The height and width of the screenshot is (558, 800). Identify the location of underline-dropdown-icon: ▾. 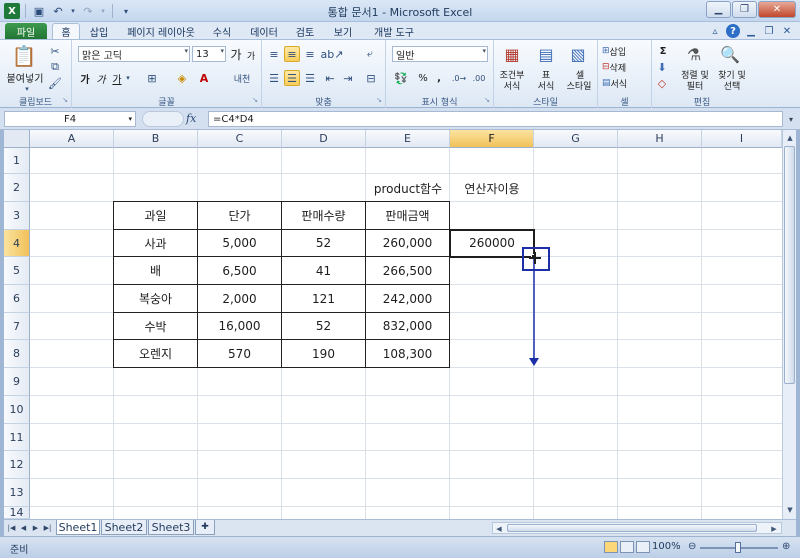
(128, 78).